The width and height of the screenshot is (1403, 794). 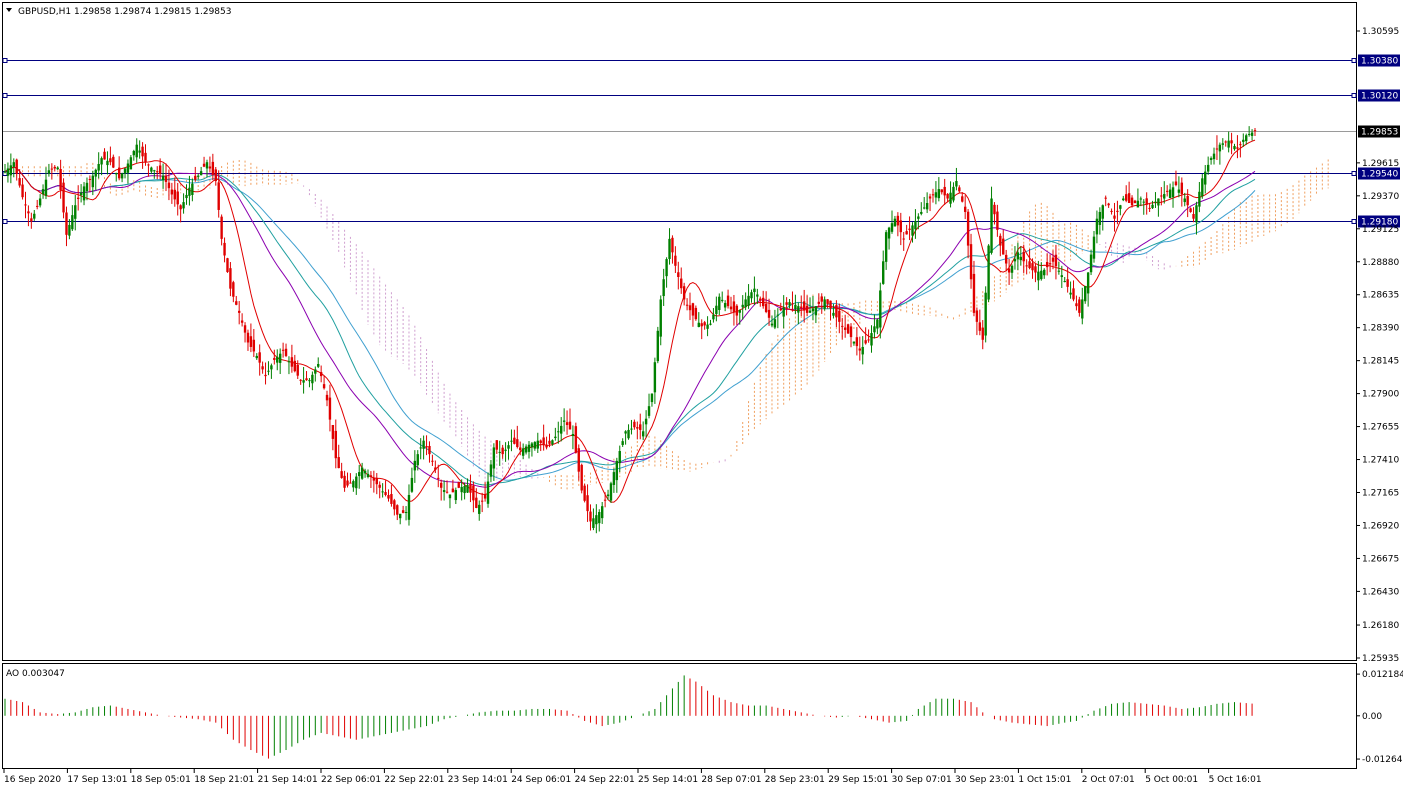 What do you see at coordinates (985, 780) in the screenshot?
I see `time-tick-label: 30 Sep 23:01` at bounding box center [985, 780].